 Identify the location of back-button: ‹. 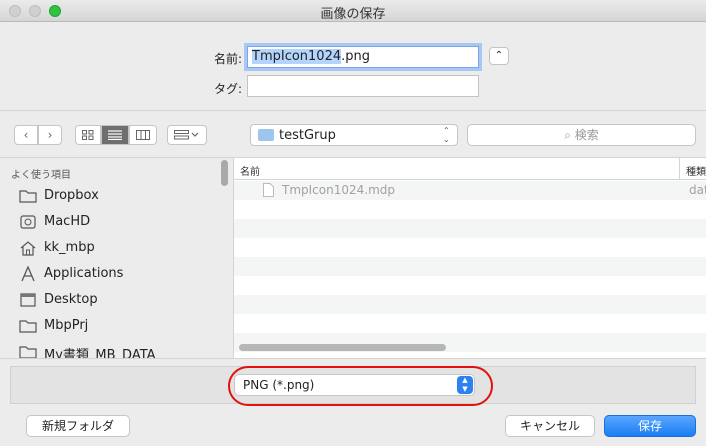
(26, 135).